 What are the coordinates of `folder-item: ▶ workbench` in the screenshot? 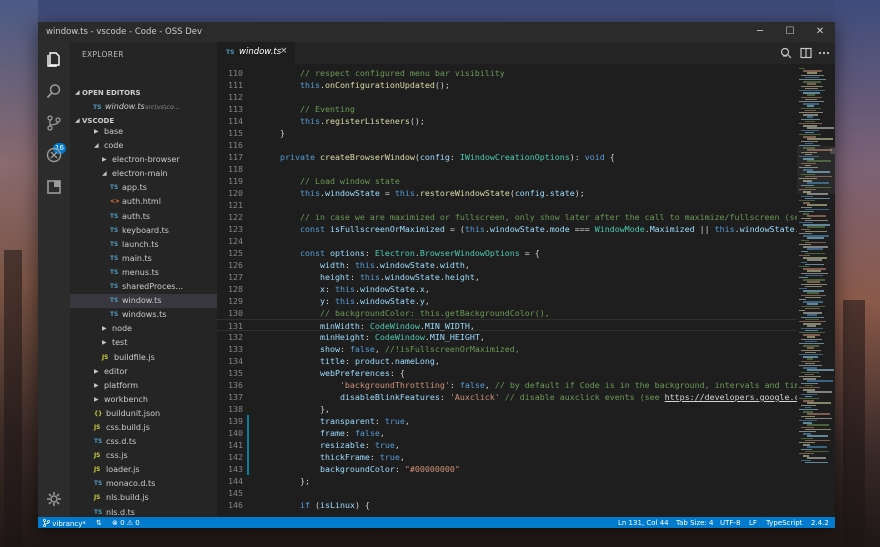 It's located at (143, 400).